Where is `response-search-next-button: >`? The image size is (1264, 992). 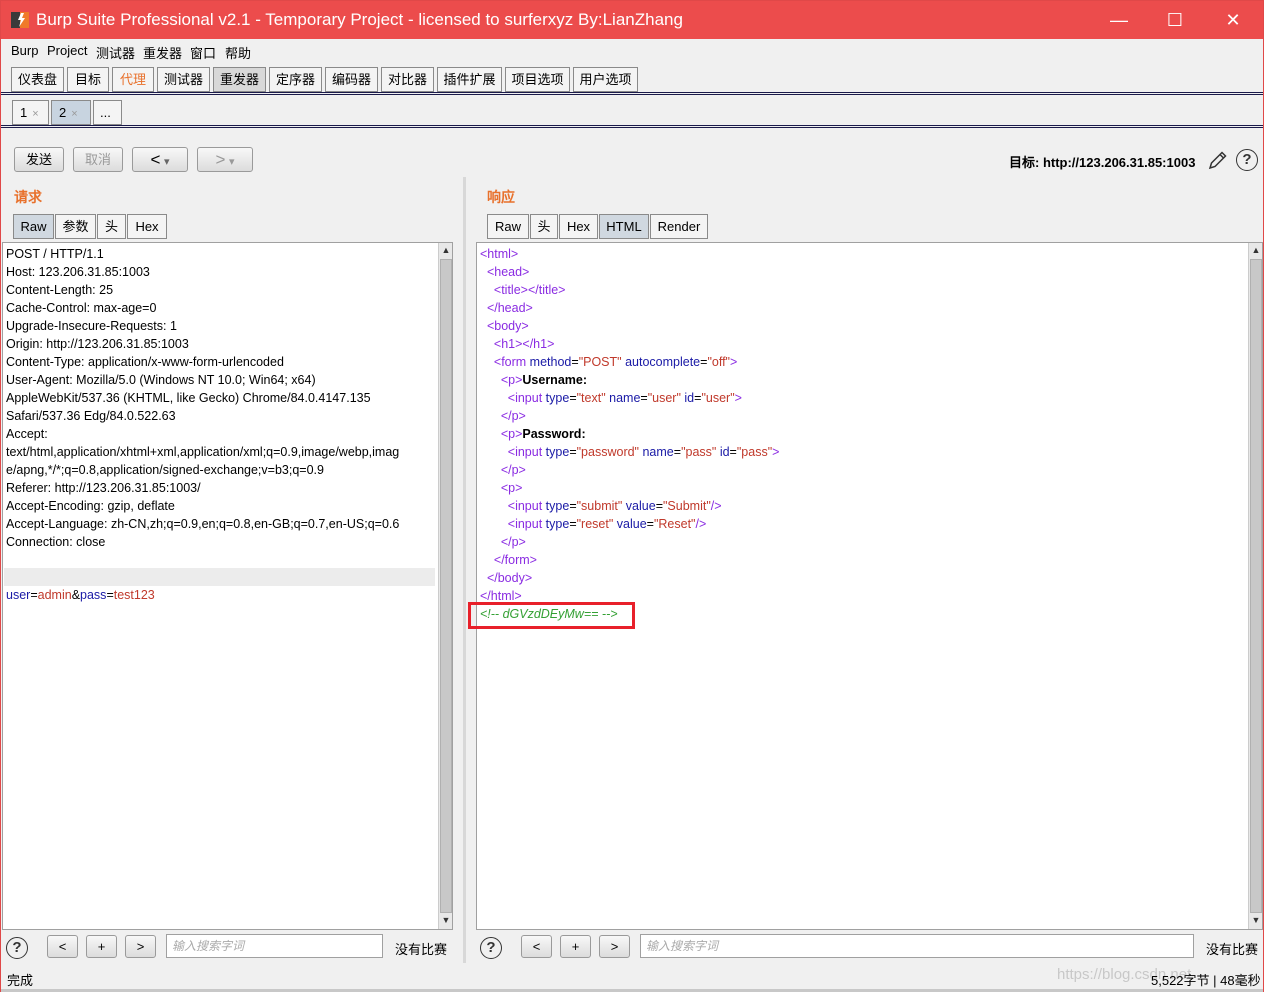 response-search-next-button: > is located at coordinates (614, 946).